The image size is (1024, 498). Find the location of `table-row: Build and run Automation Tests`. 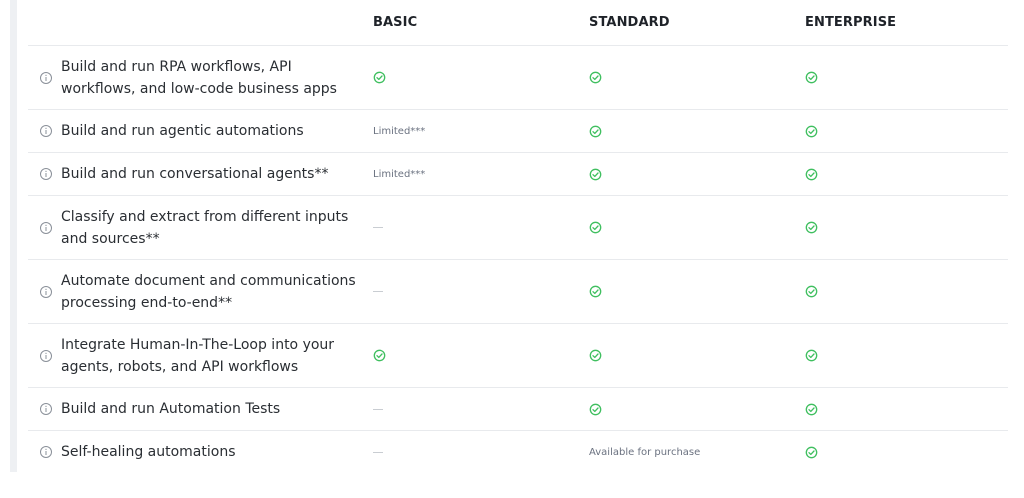

table-row: Build and run Automation Tests is located at coordinates (518, 409).